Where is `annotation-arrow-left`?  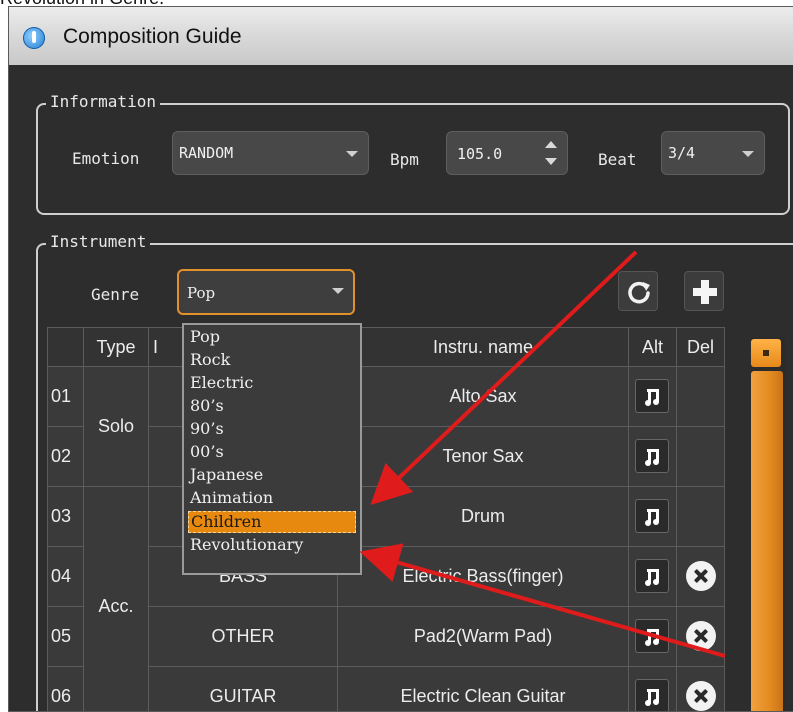
annotation-arrow-left is located at coordinates (542, 600).